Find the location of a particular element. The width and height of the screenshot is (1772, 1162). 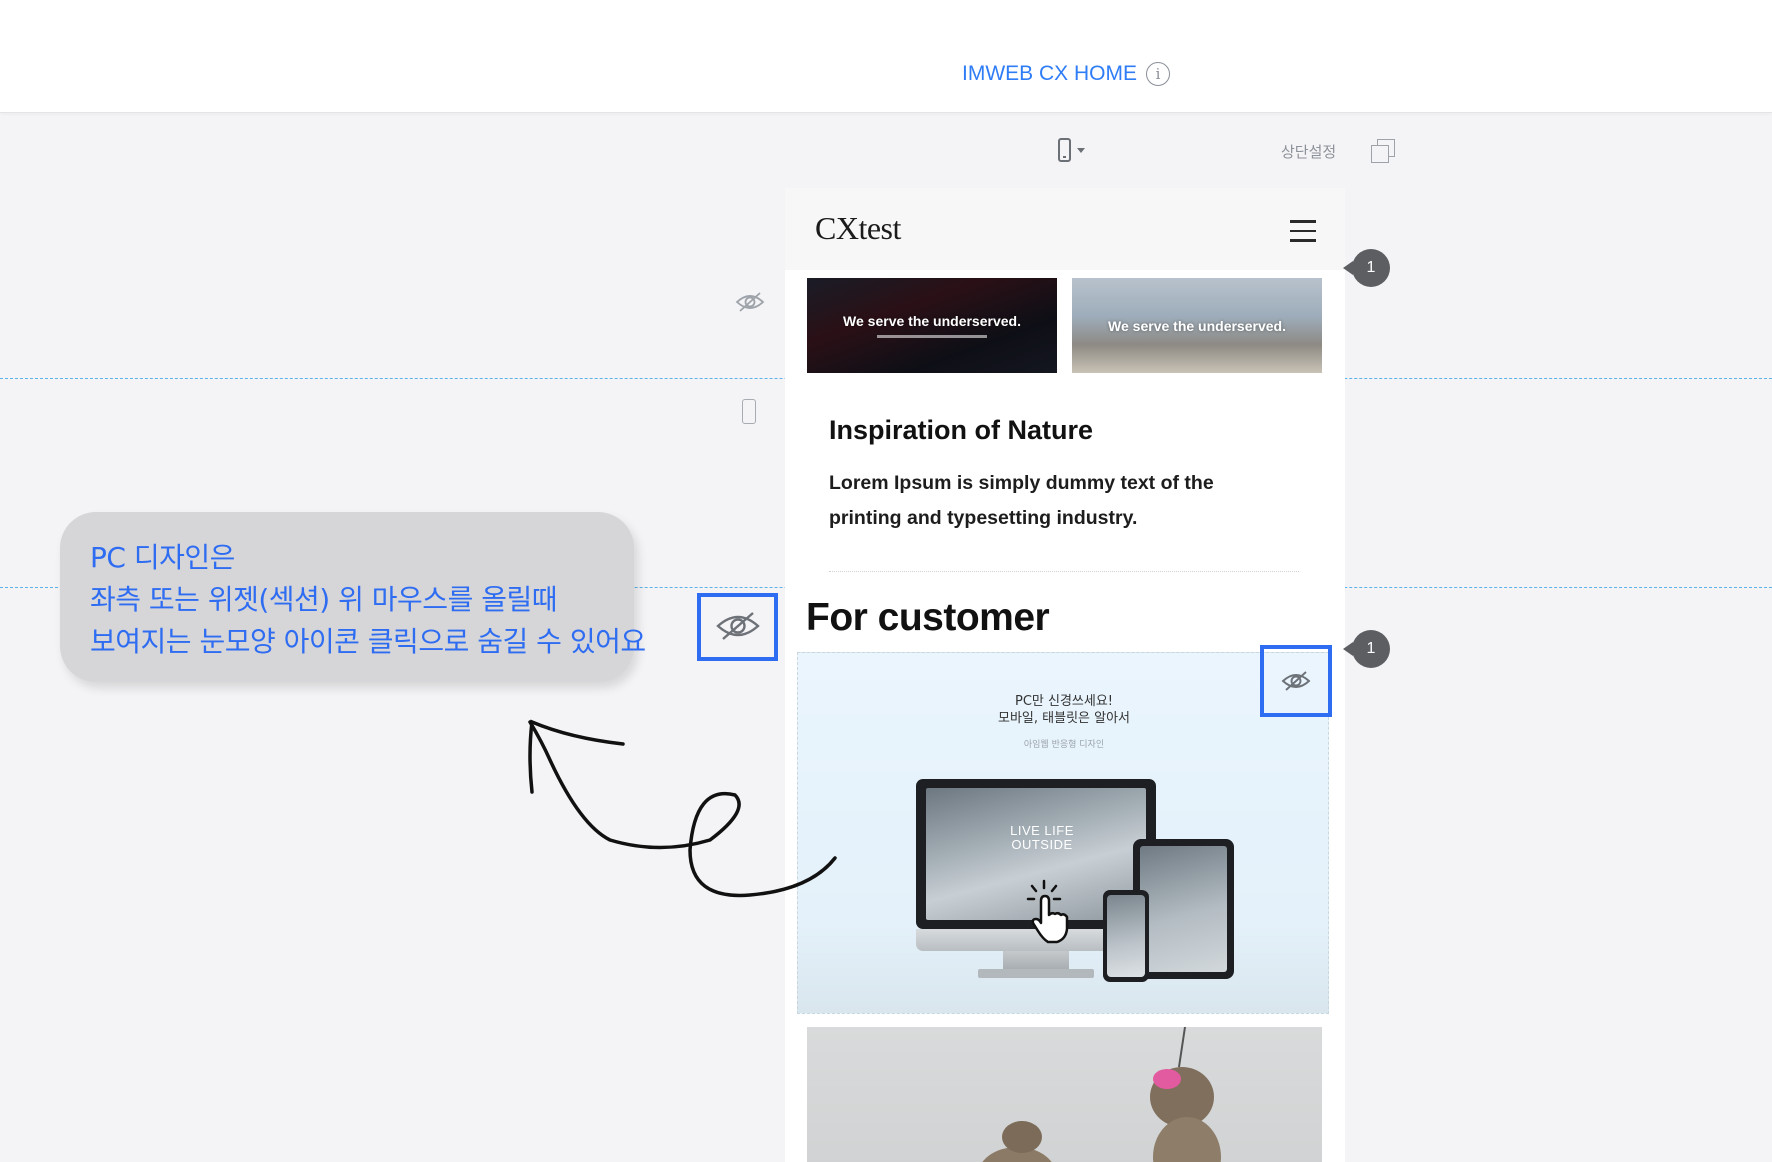

header-settings-button: 상단설정 is located at coordinates (1308, 151).